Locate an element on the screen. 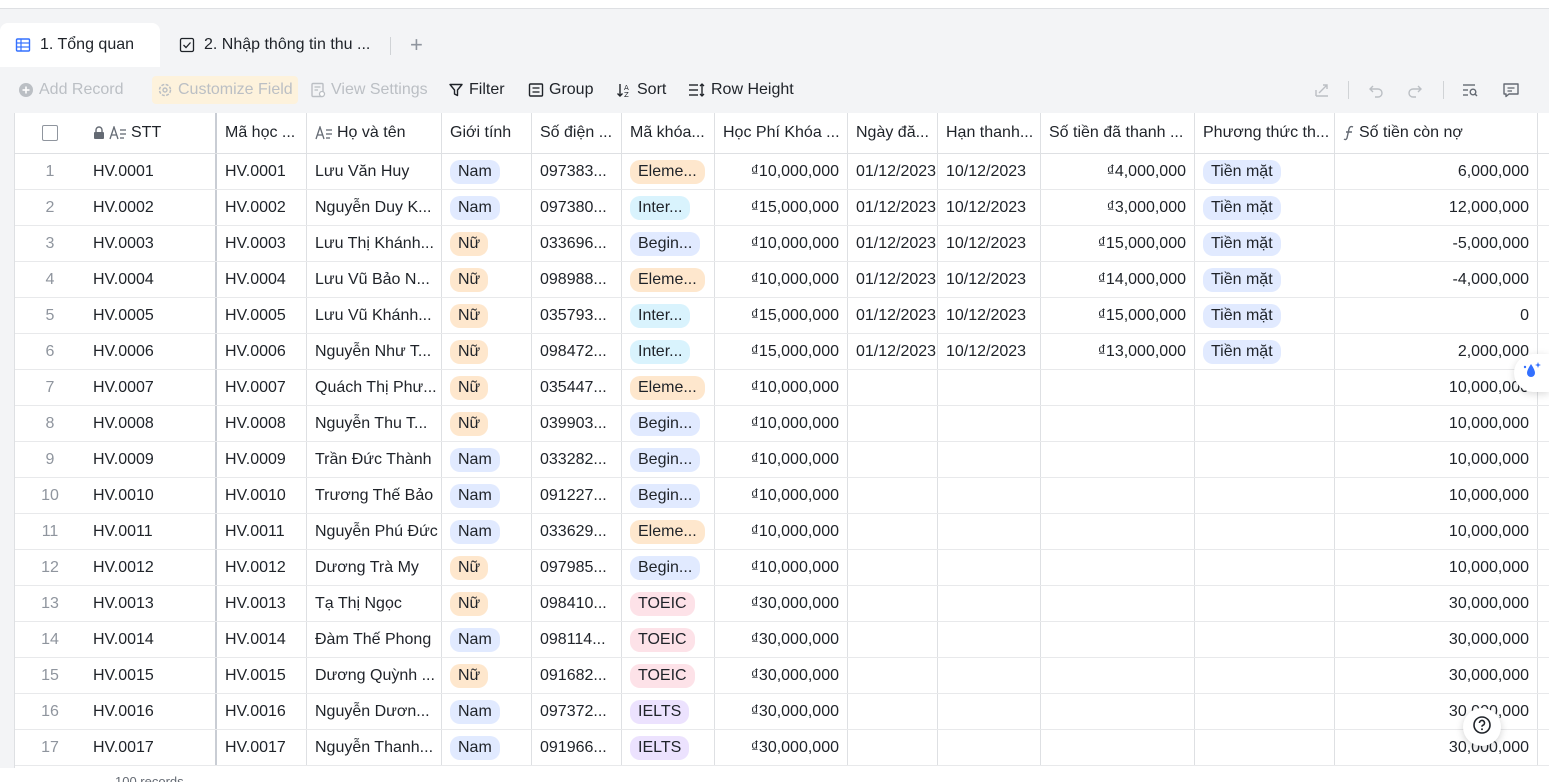 The width and height of the screenshot is (1549, 782). cell-name: Đàm Thế Phong is located at coordinates (374, 639).